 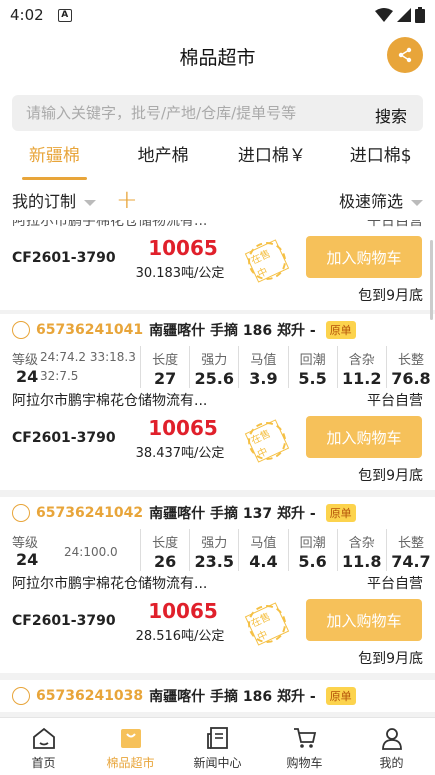 What do you see at coordinates (217, 200) in the screenshot?
I see `filter-bar: 我的订制 + 极速筛选` at bounding box center [217, 200].